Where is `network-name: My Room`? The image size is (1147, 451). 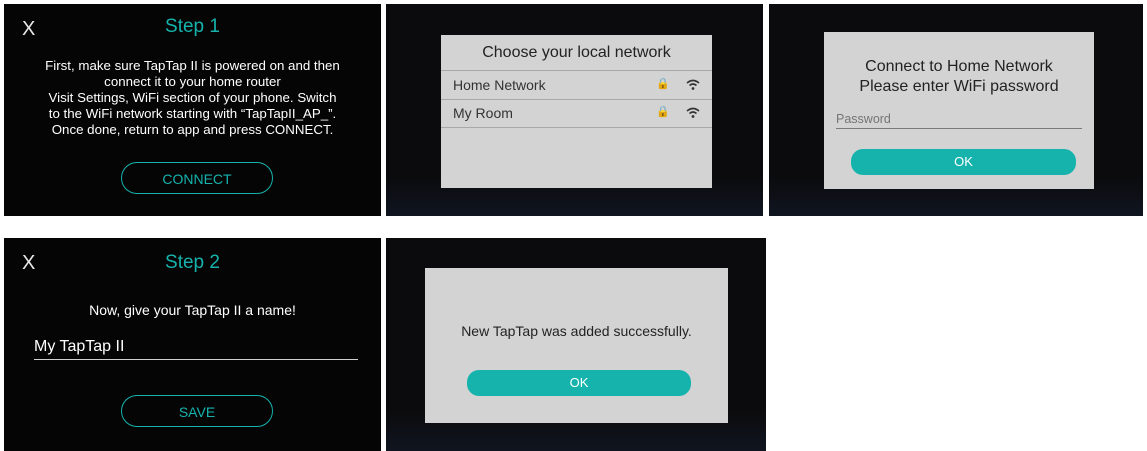
network-name: My Room is located at coordinates (483, 113).